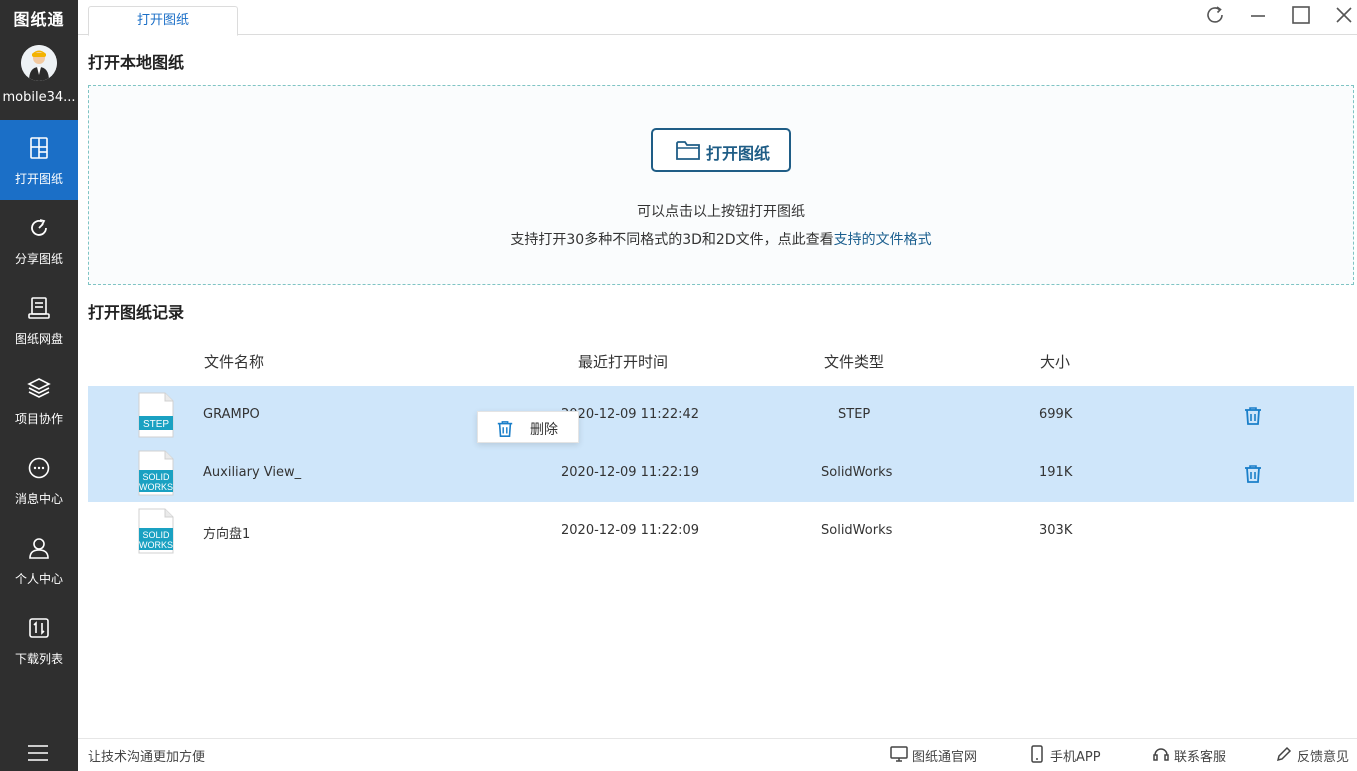 Image resolution: width=1357 pixels, height=771 pixels. I want to click on sidebar-item-open-drawing: 打开图纸, so click(39, 160).